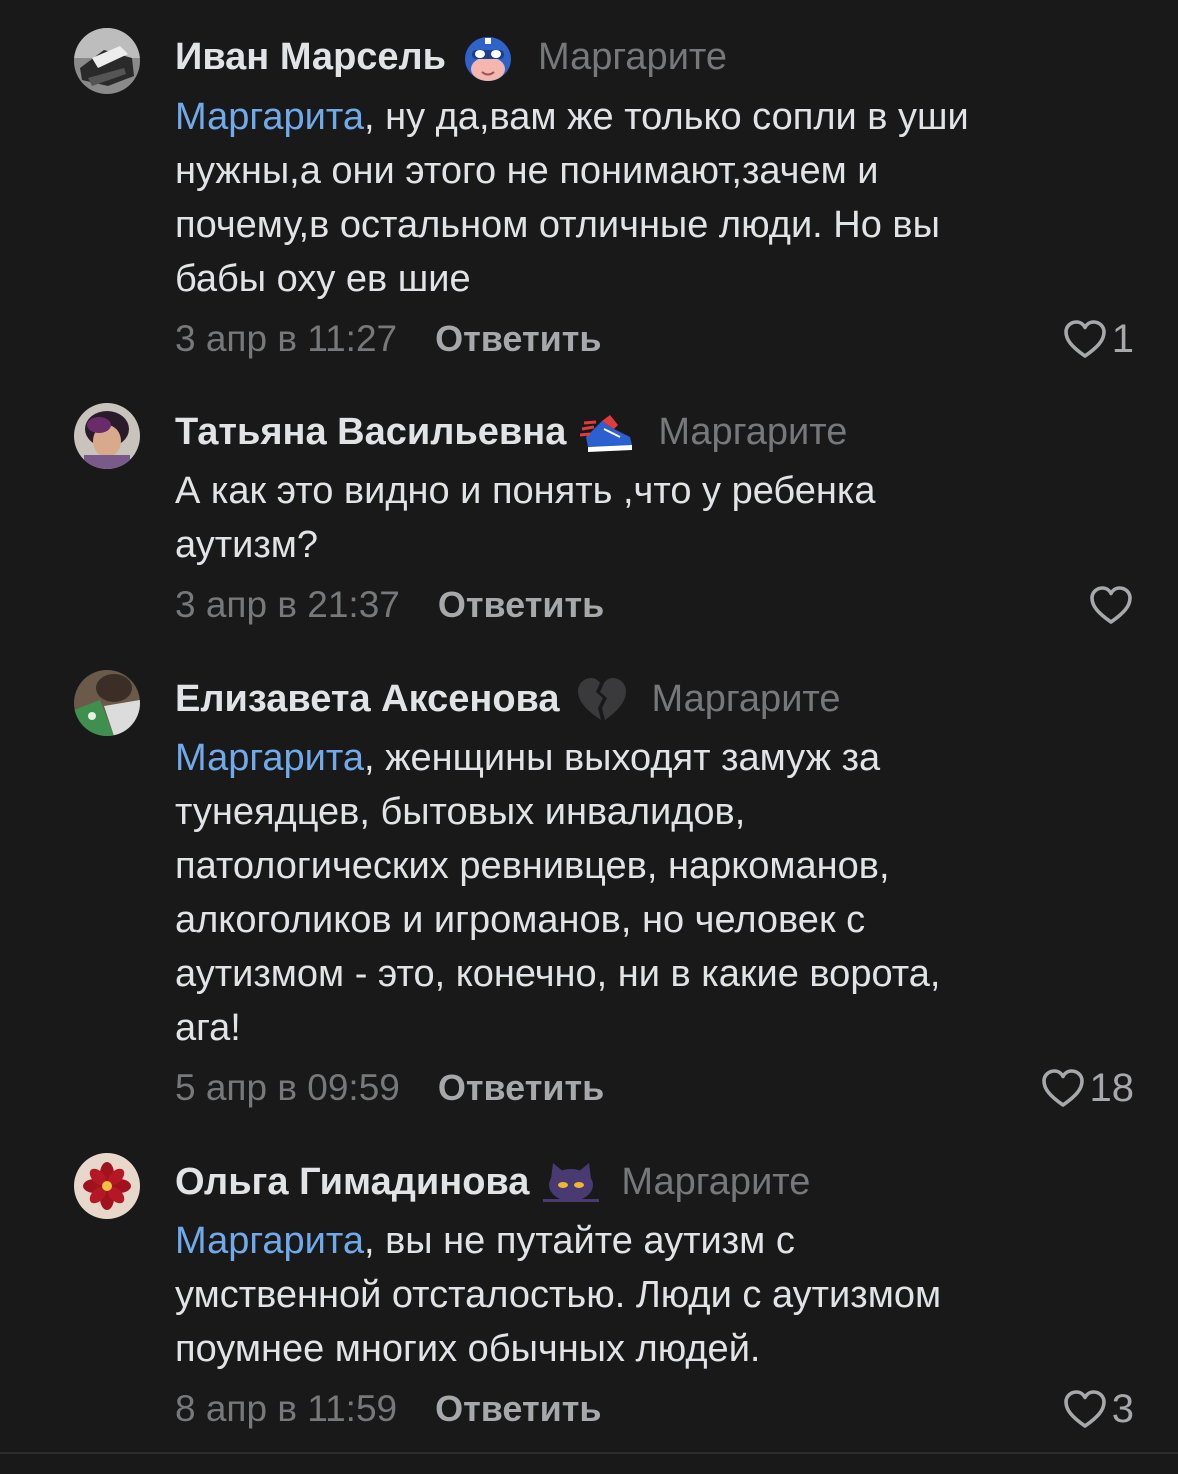 This screenshot has height=1474, width=1178. I want to click on like-button, so click(1111, 605).